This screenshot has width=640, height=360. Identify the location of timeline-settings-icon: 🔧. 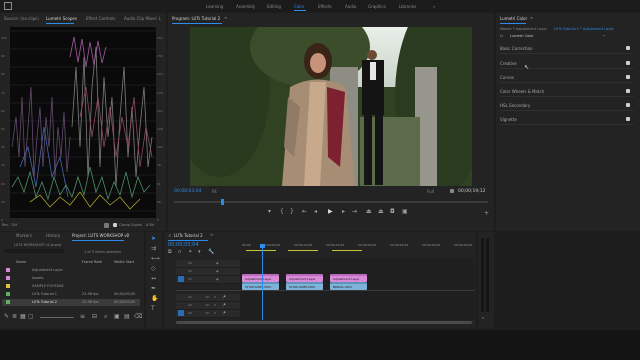
(211, 252).